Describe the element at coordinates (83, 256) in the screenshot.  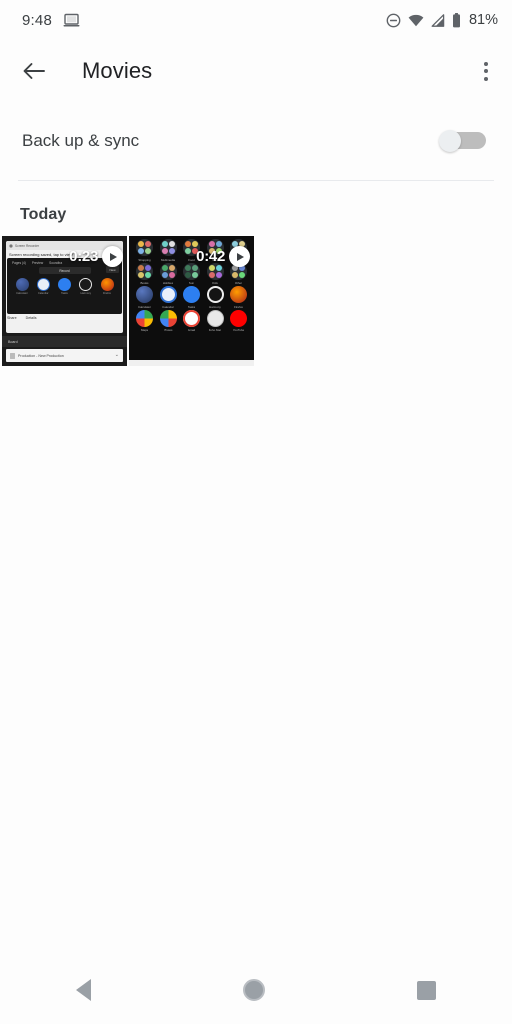
I see `video-duration: 0:23` at that location.